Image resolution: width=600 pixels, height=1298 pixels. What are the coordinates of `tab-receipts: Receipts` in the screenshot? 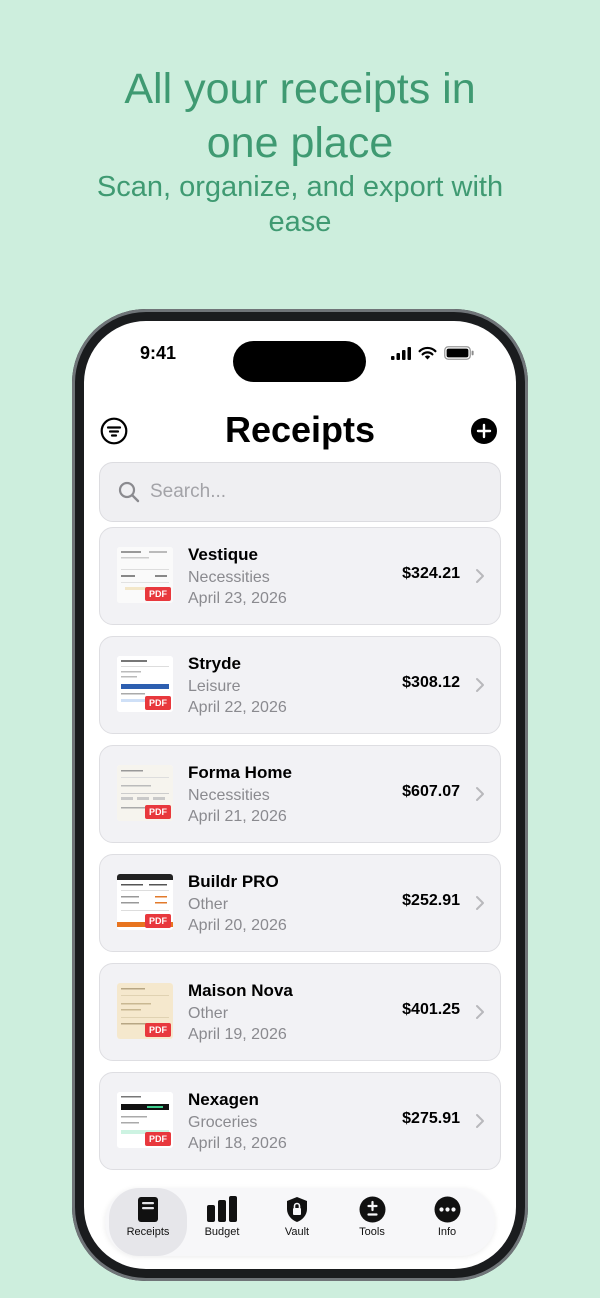 It's located at (148, 1222).